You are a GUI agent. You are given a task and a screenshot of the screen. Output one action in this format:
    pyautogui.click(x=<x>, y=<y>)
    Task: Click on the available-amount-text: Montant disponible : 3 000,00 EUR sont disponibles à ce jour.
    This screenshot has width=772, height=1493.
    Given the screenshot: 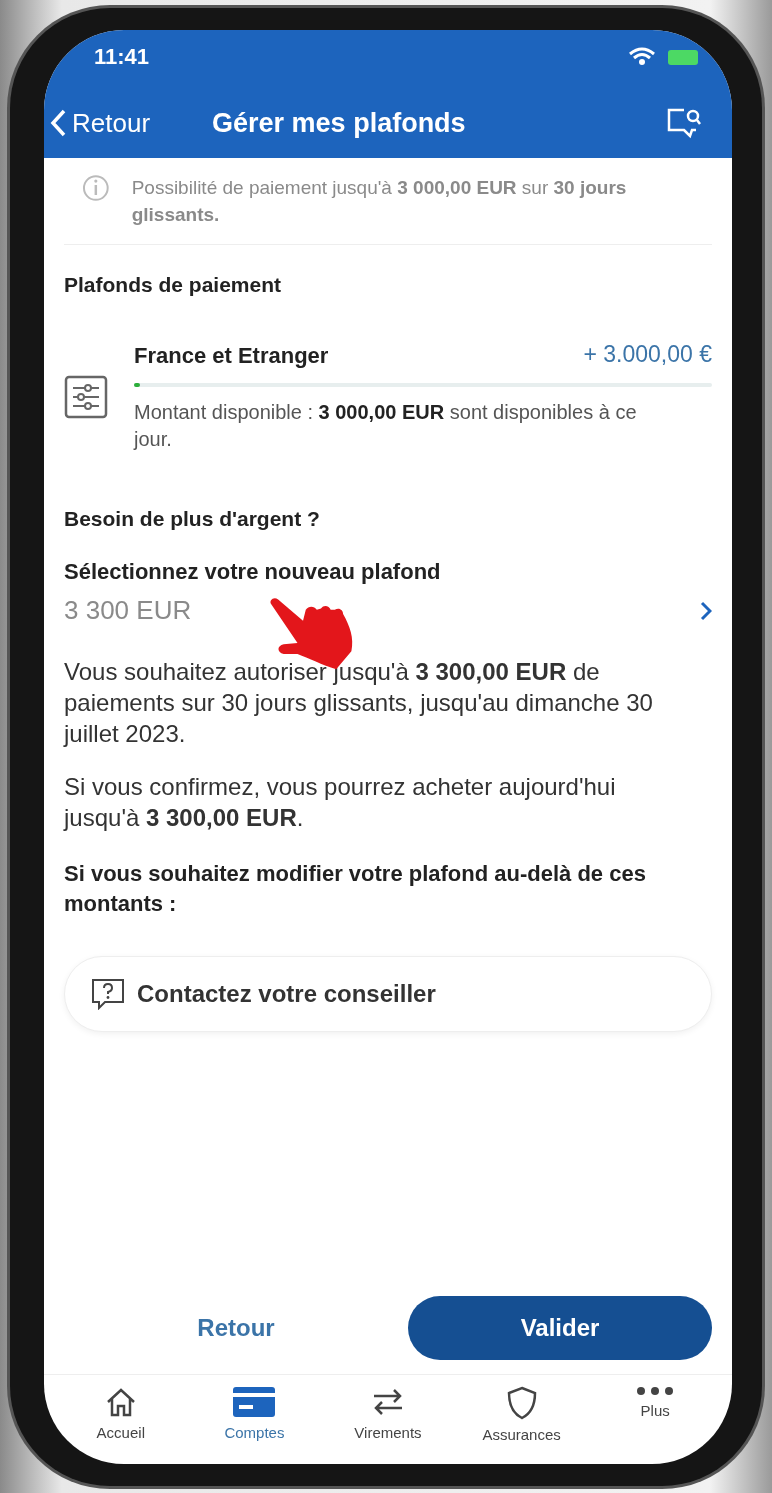 What is the action you would take?
    pyautogui.click(x=386, y=426)
    